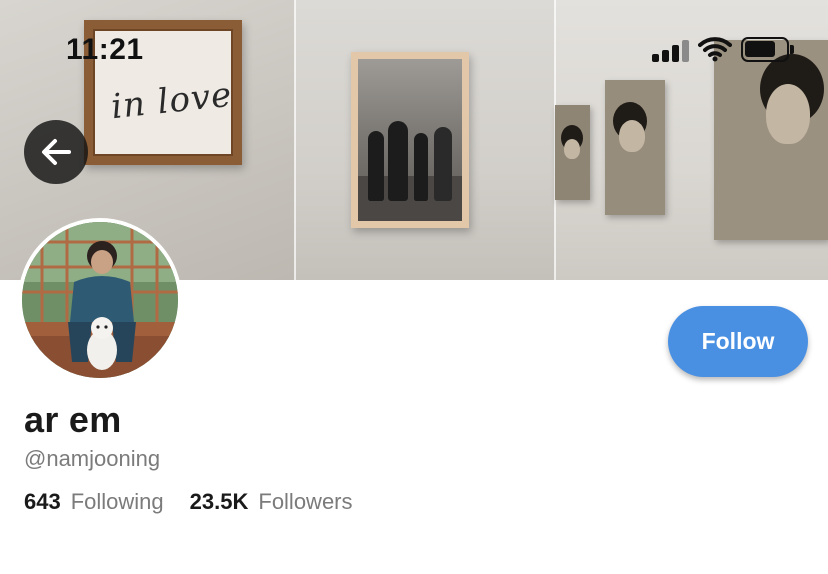 The image size is (828, 574). Describe the element at coordinates (792, 49) in the screenshot. I see `battery-cap` at that location.